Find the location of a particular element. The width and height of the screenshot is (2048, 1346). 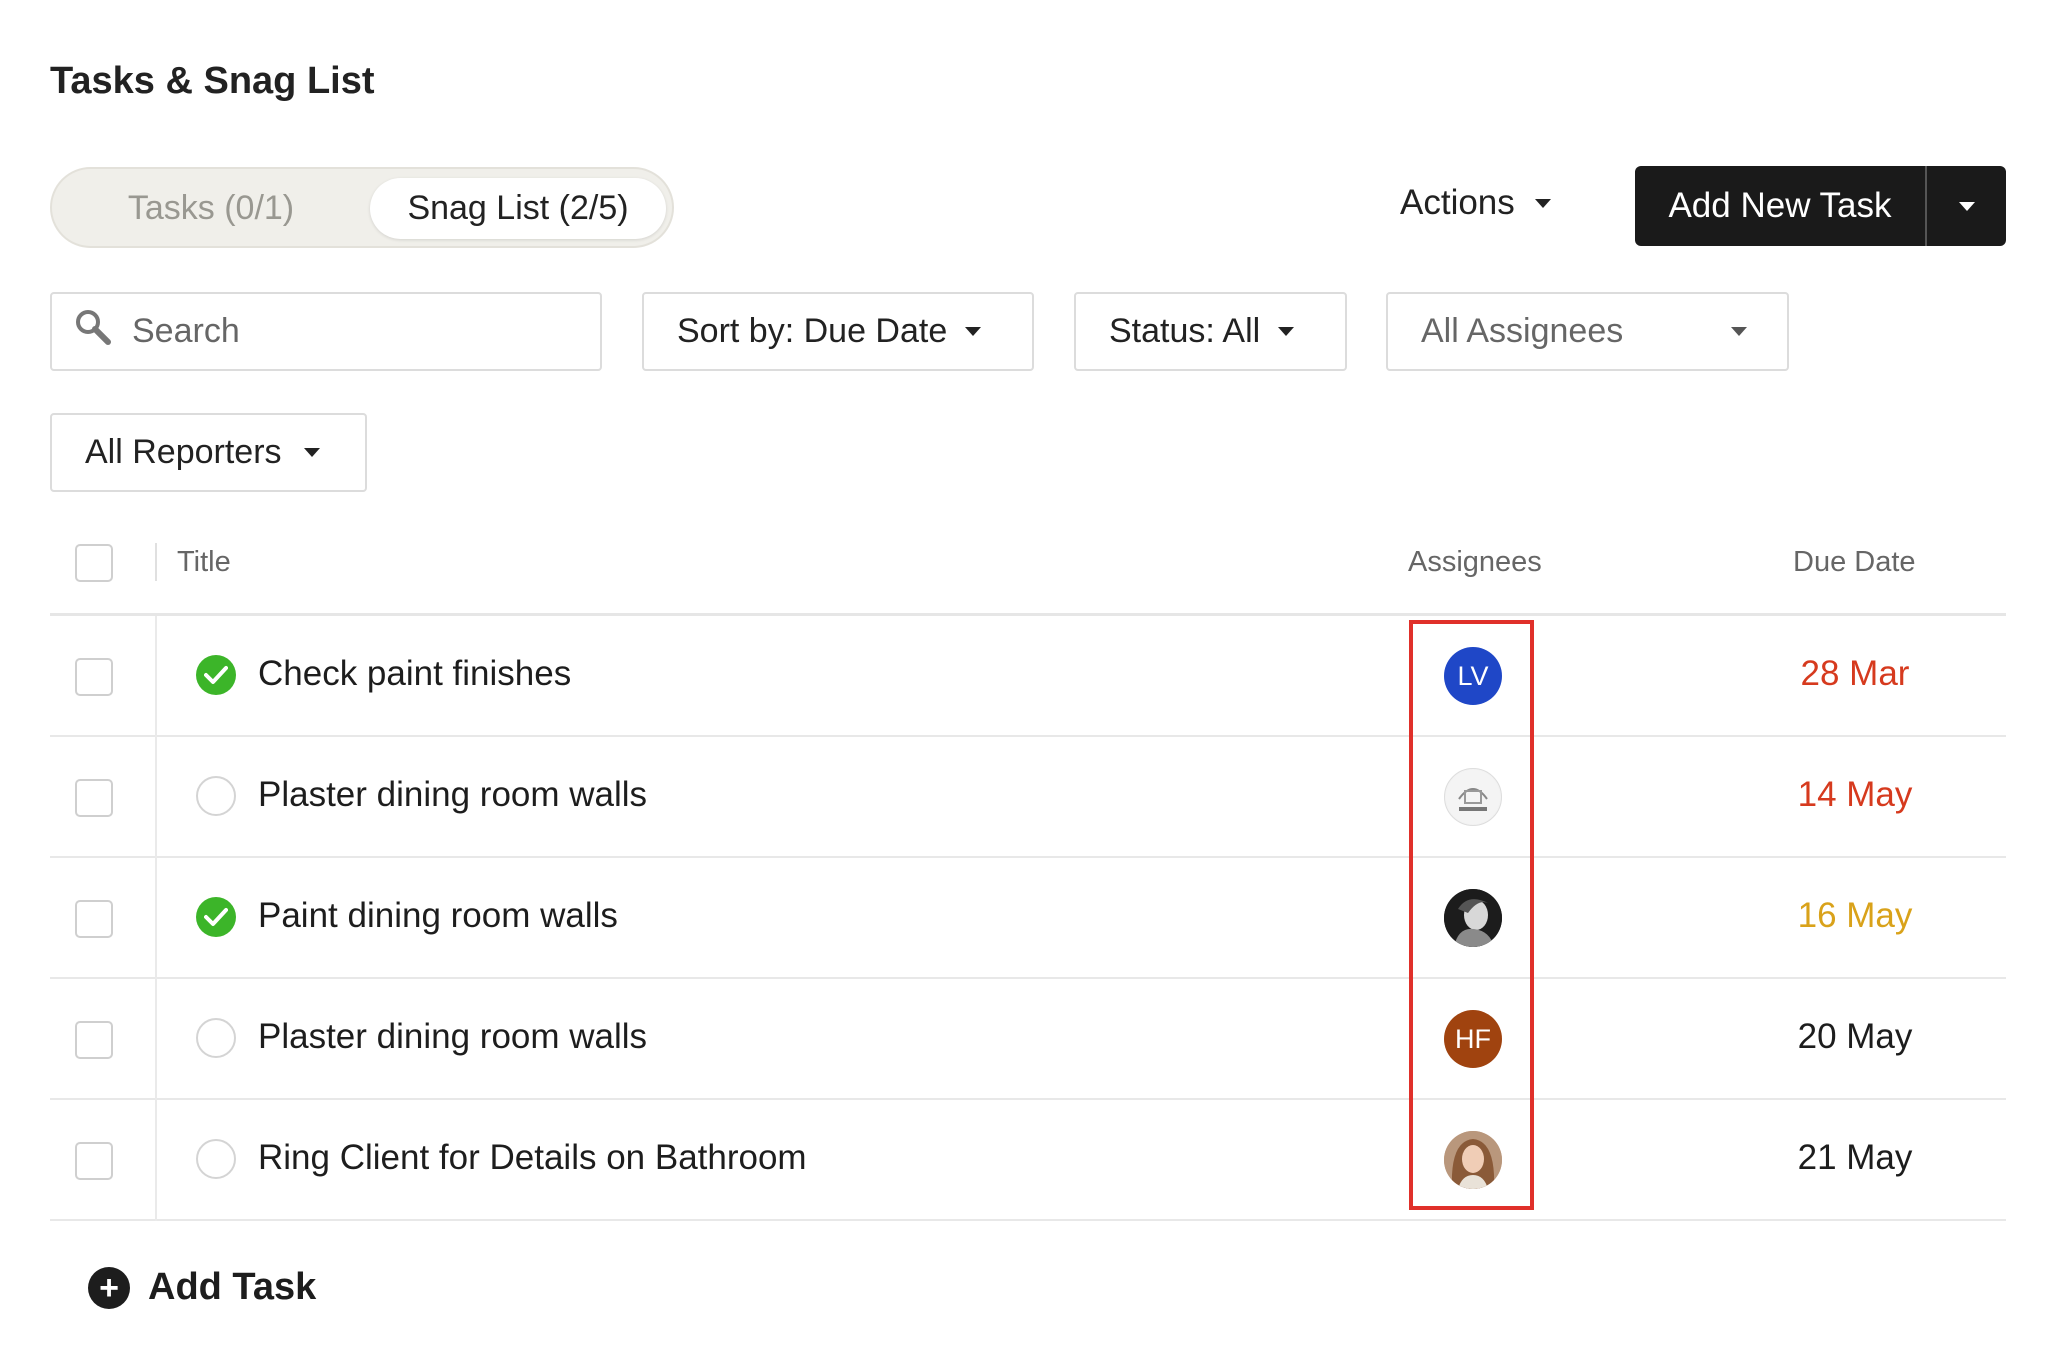

header-divider is located at coordinates (156, 562).